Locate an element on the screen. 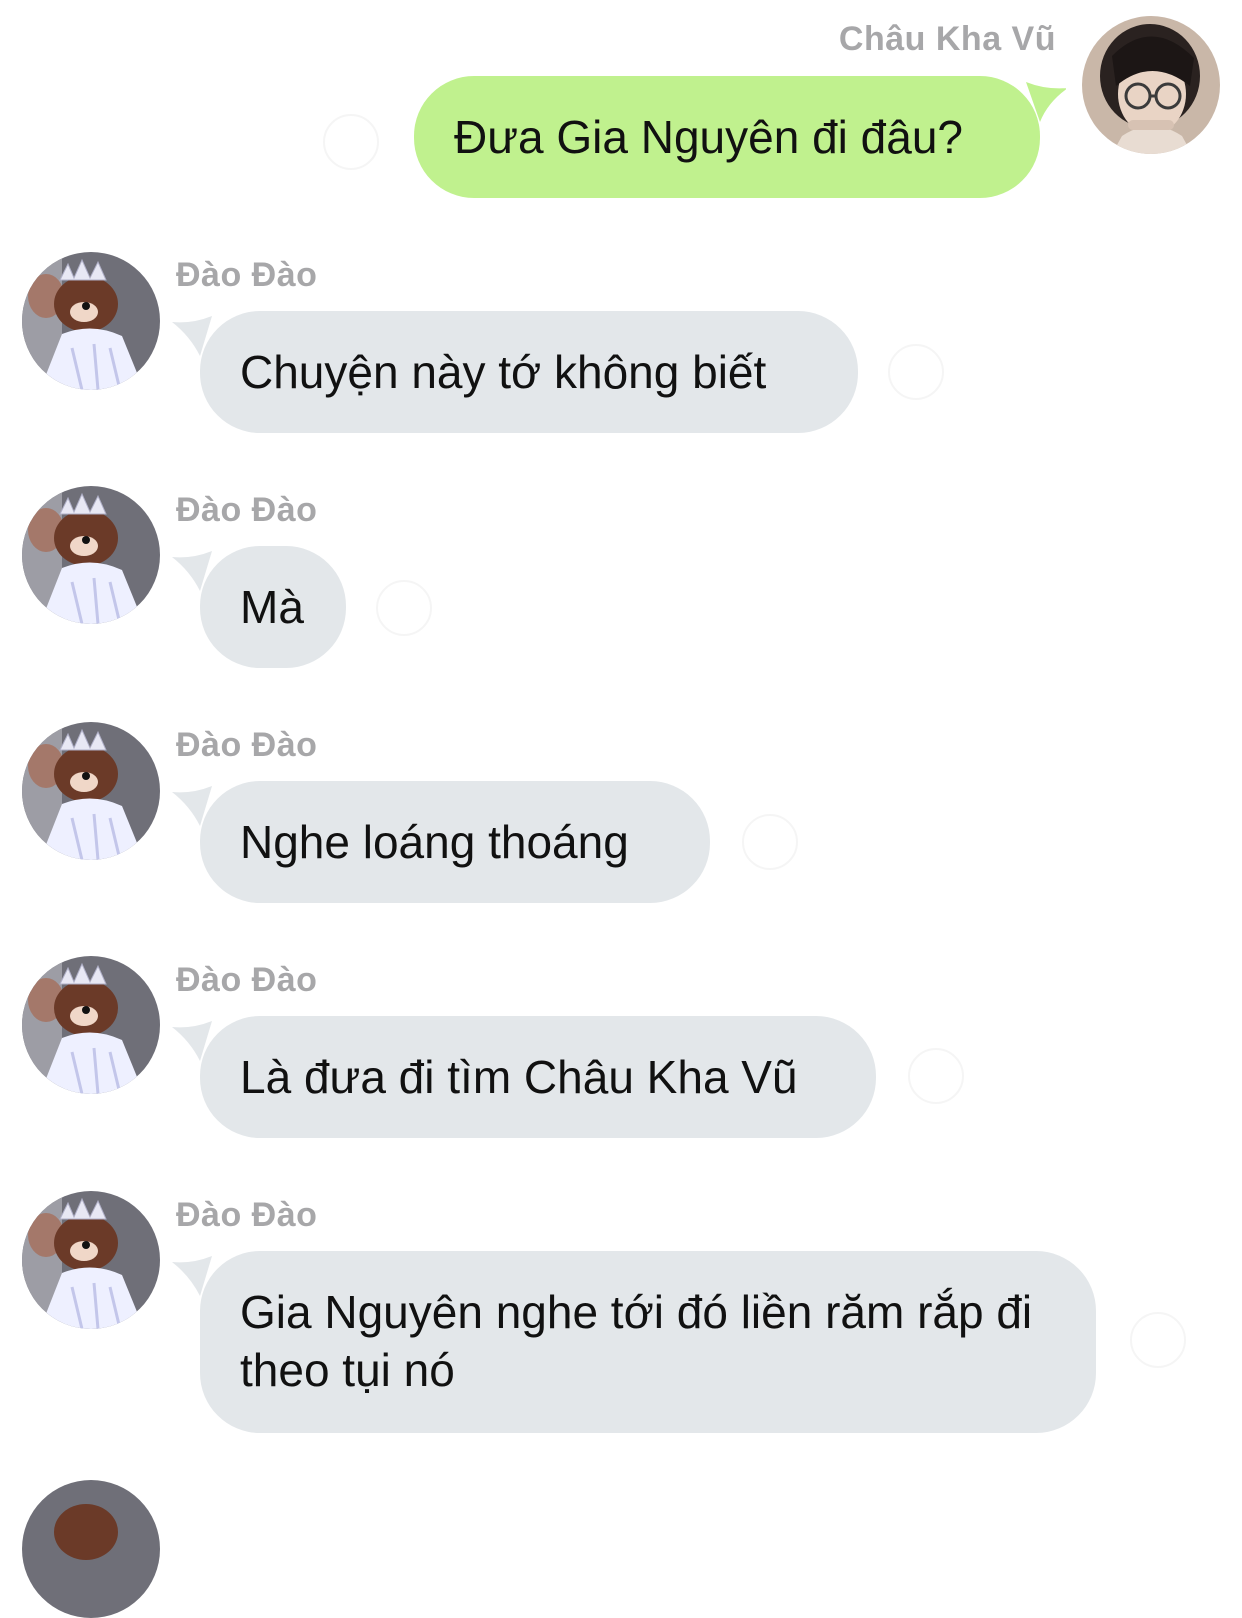 This screenshot has height=1618, width=1242. message-bubble-incoming: Chuyện này tớ không biết is located at coordinates (529, 372).